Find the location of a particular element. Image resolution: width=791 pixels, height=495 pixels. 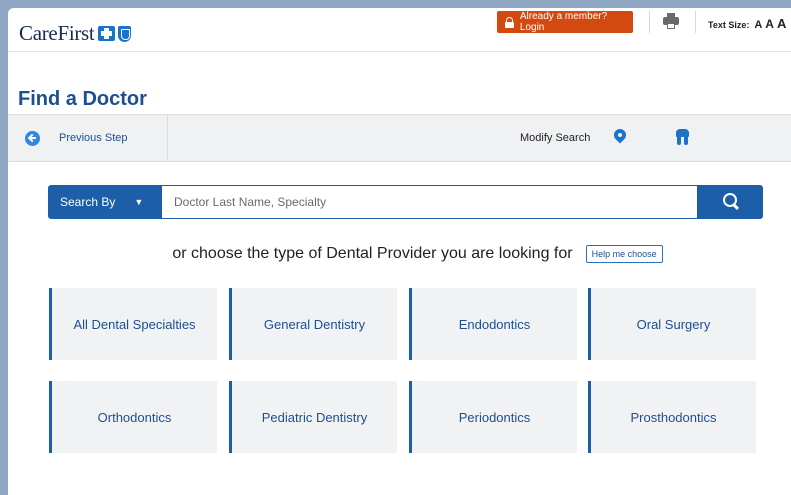

provider-tile-prosthodontics: Prosthodontics is located at coordinates (672, 417).